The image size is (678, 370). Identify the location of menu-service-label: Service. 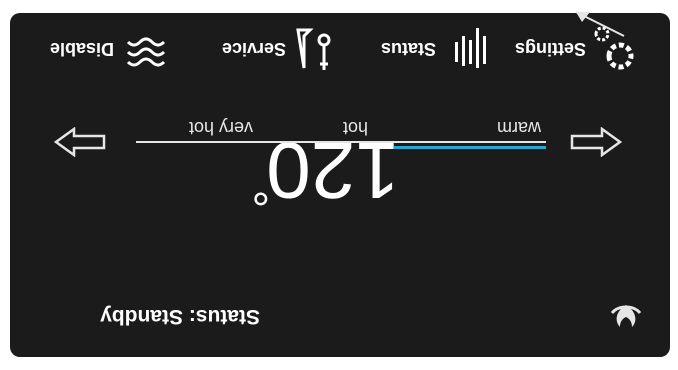
(253, 49).